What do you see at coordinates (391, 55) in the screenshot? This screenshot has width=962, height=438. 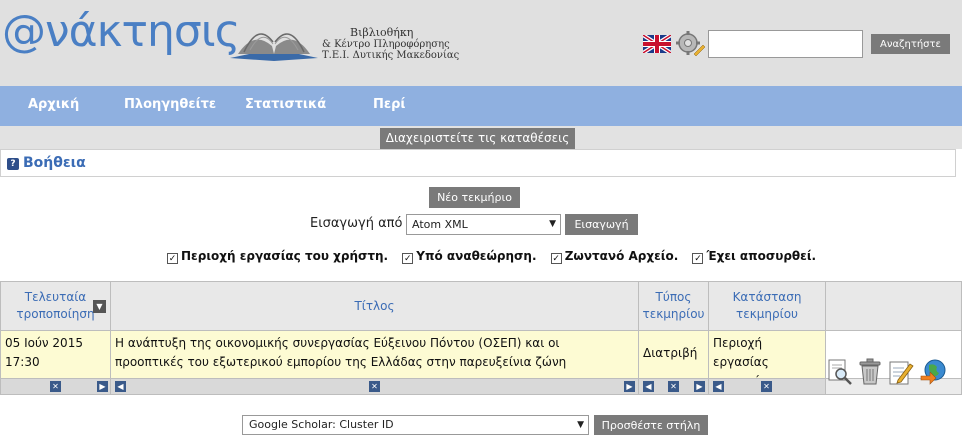 I see `library-institution: Τ.Ε.Ι. Δυτικής Μακεδονίας` at bounding box center [391, 55].